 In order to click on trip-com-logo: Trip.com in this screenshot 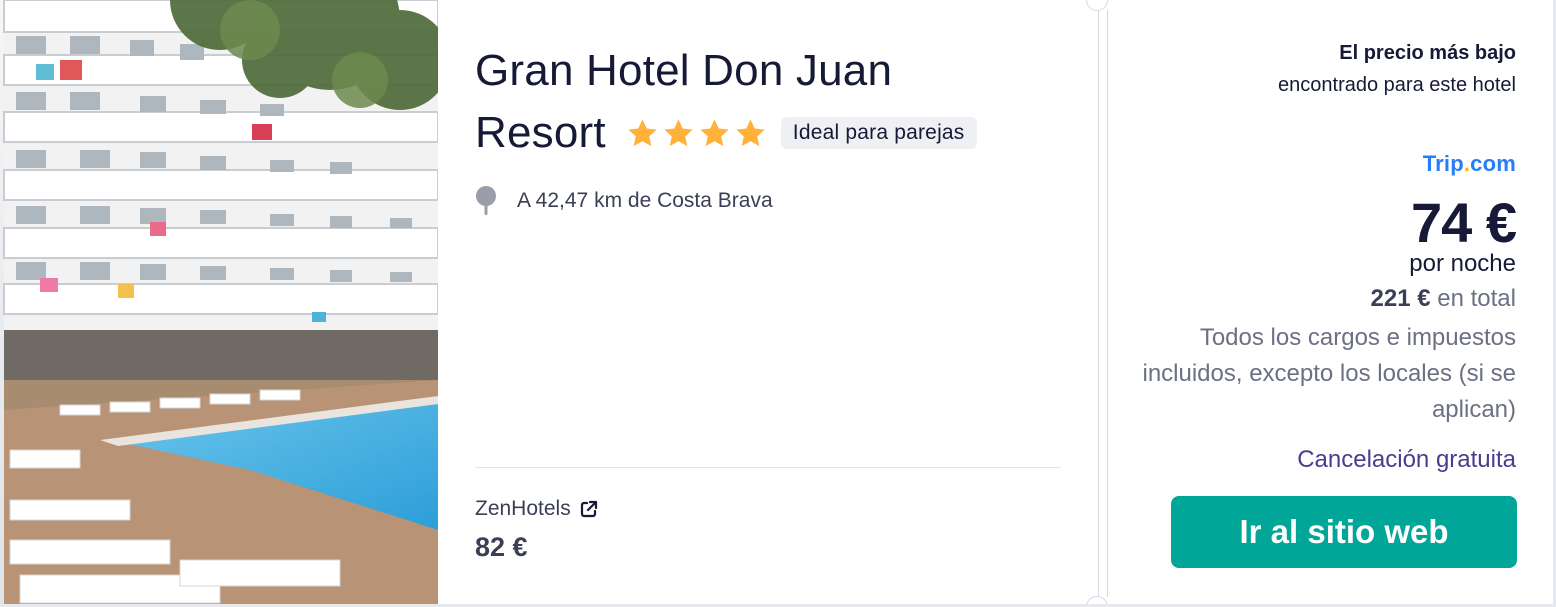, I will do `click(1469, 164)`.